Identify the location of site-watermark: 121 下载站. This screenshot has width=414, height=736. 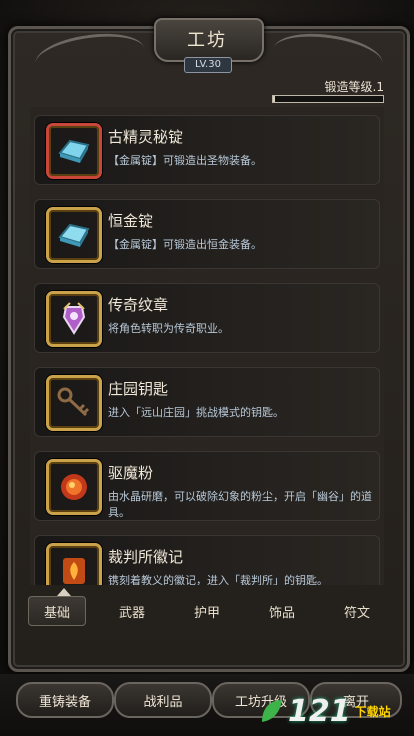
(333, 711).